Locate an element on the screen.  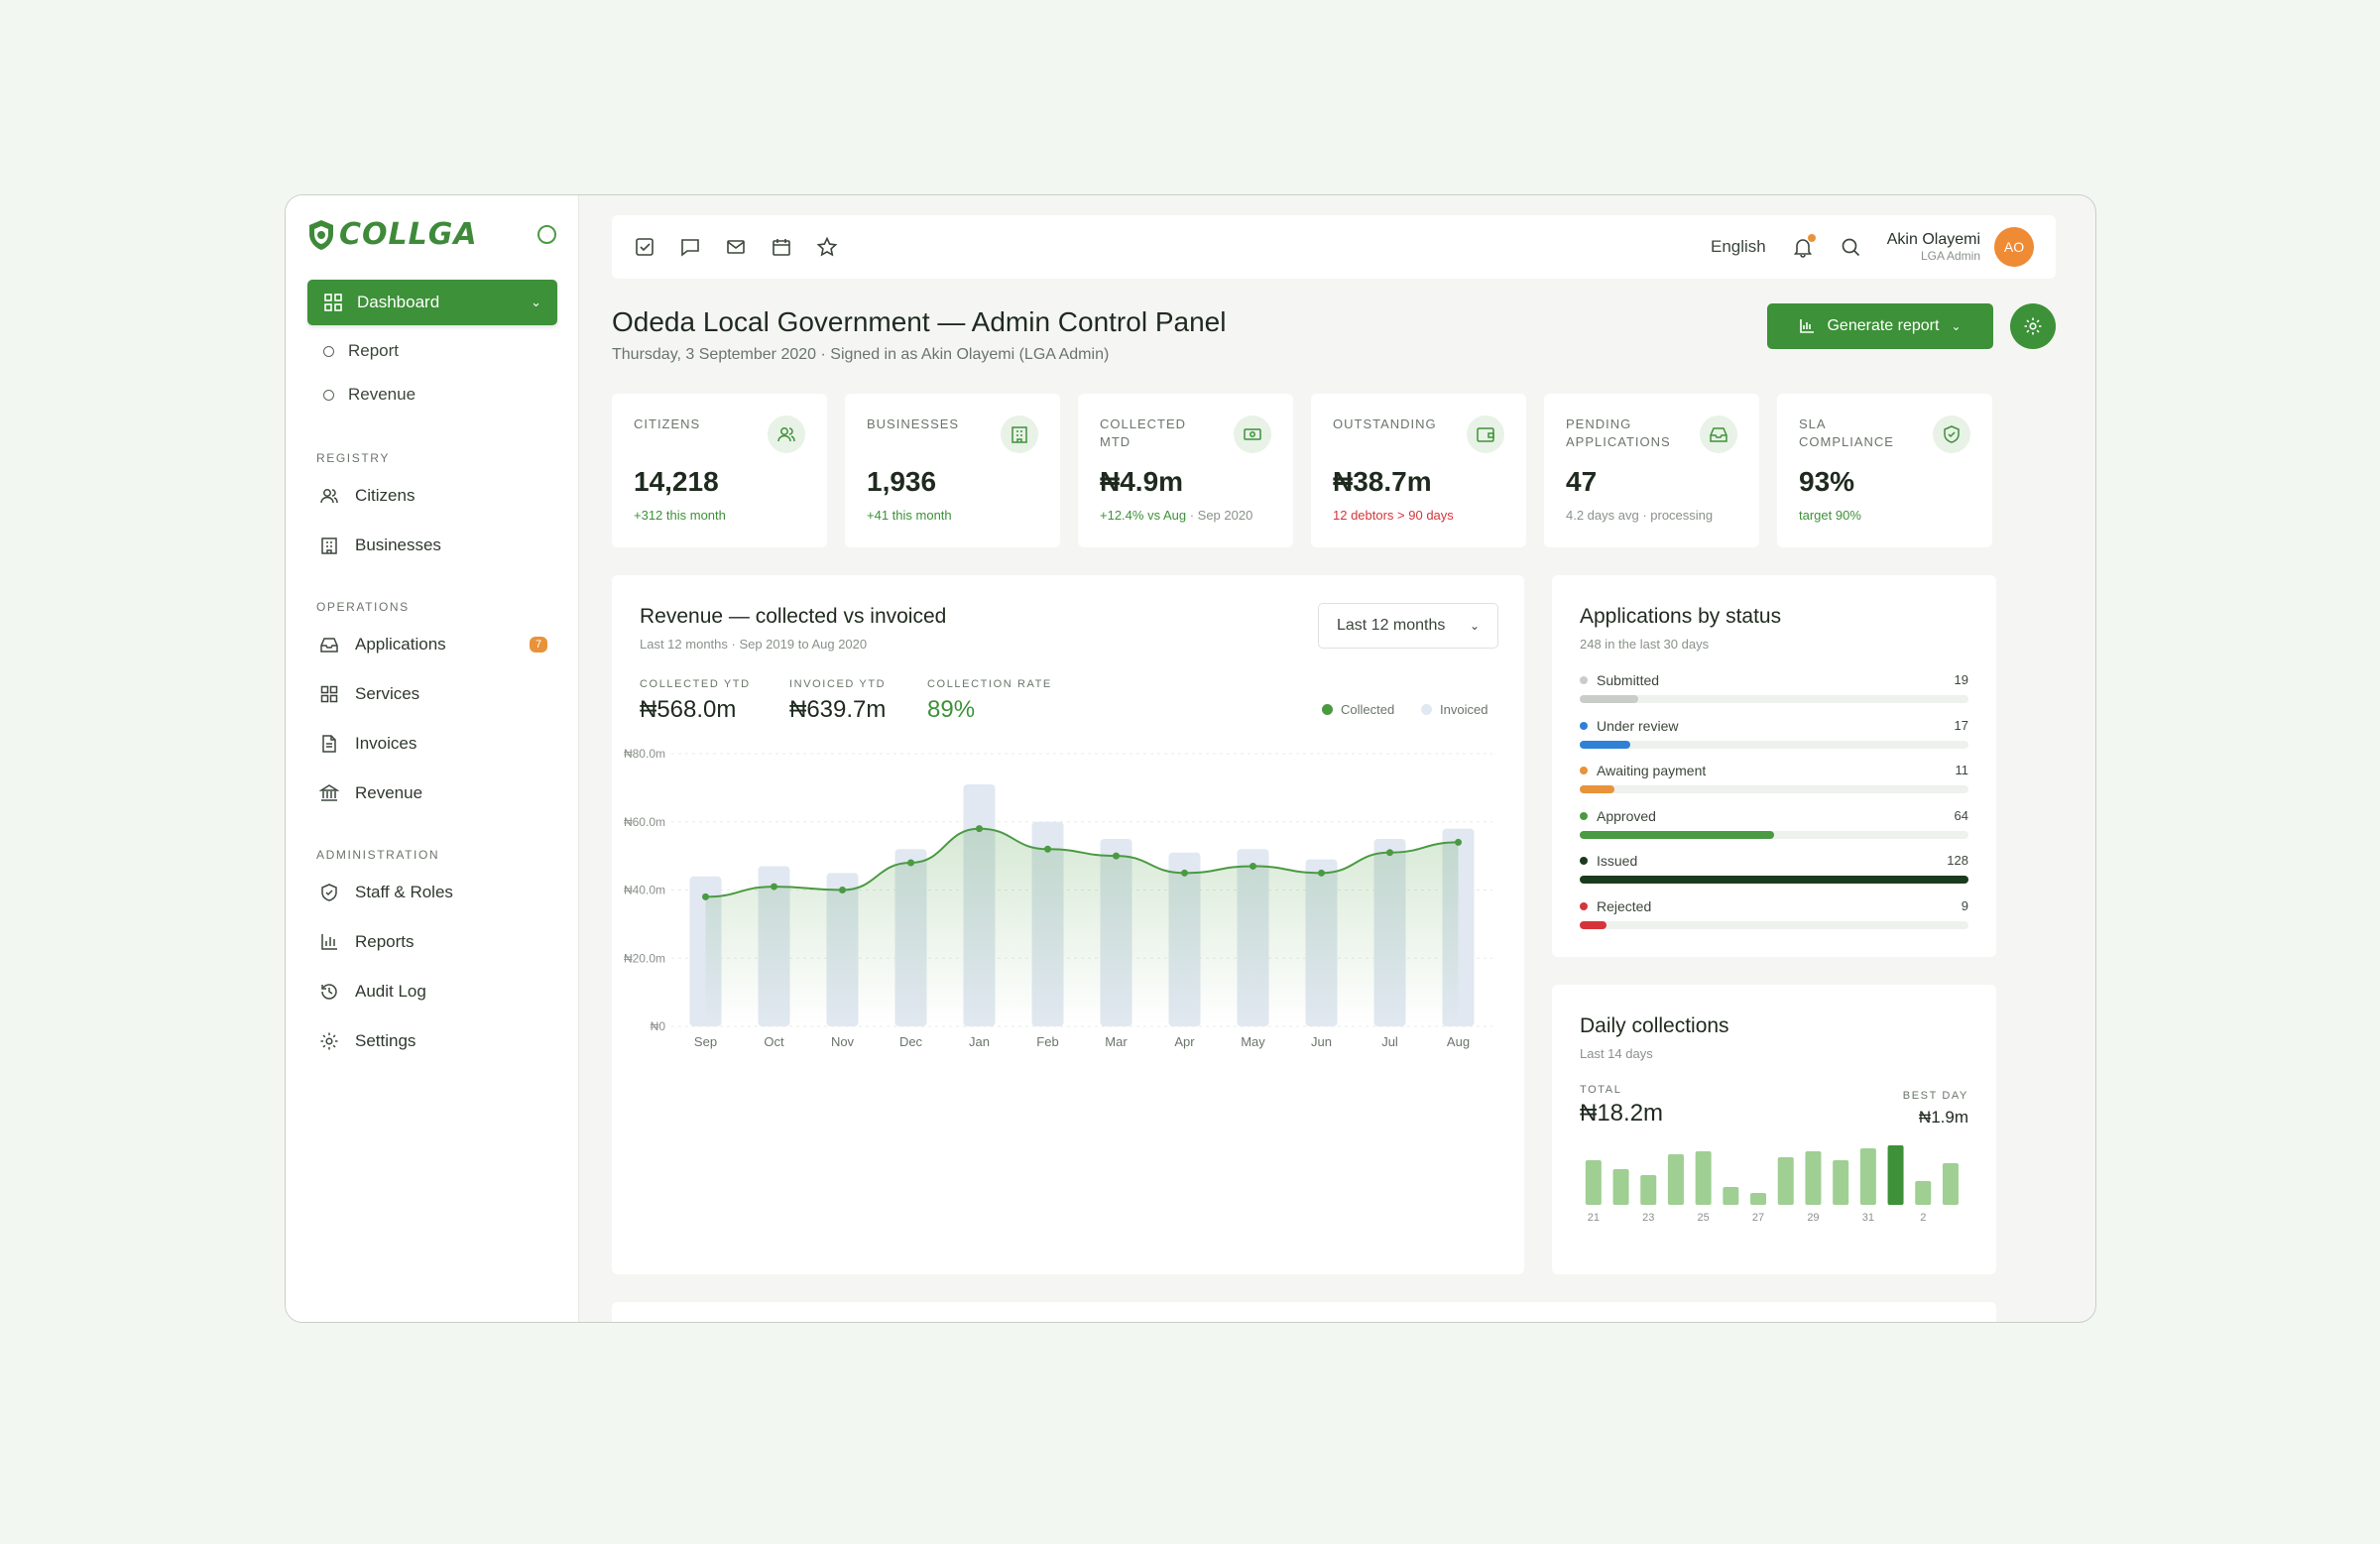
status-indicator is located at coordinates (546, 234).